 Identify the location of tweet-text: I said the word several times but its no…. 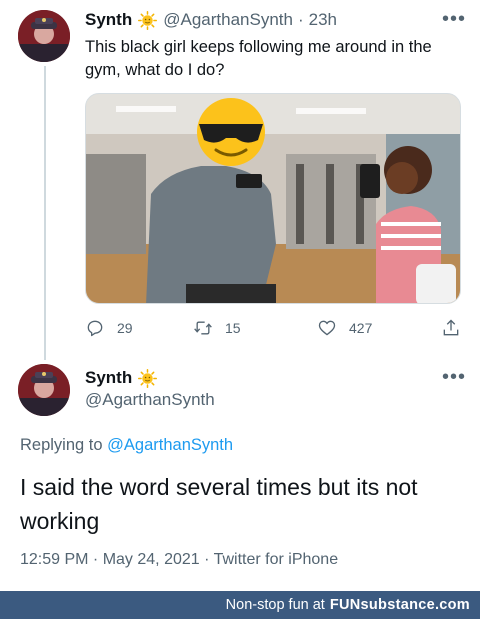
(219, 504).